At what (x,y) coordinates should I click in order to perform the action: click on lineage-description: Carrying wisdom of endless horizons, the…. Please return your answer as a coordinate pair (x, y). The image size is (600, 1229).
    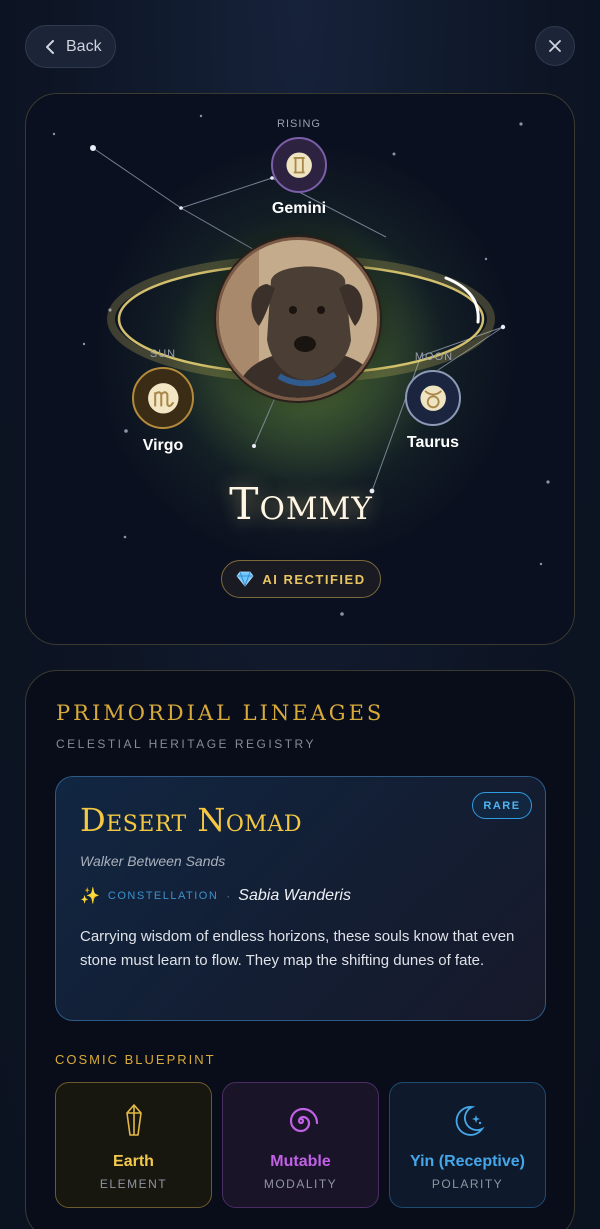
    Looking at the image, I should click on (297, 948).